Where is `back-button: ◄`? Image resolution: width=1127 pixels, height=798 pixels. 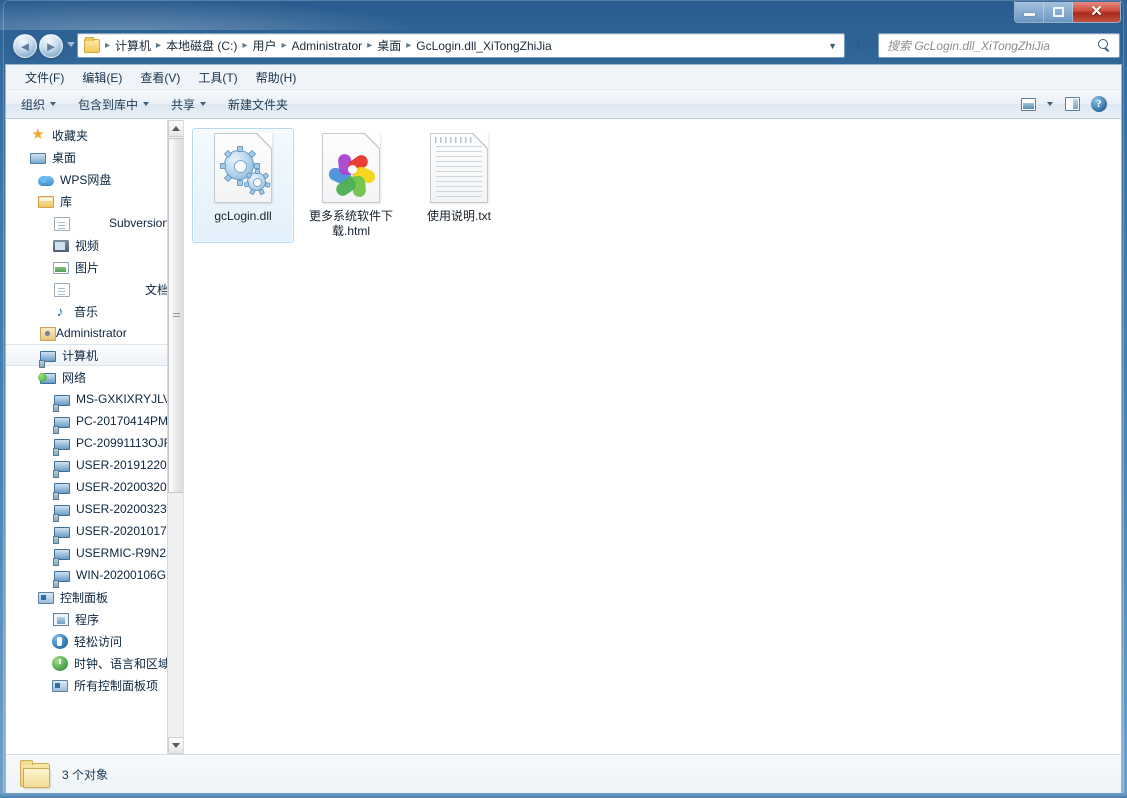
back-button: ◄ is located at coordinates (25, 46).